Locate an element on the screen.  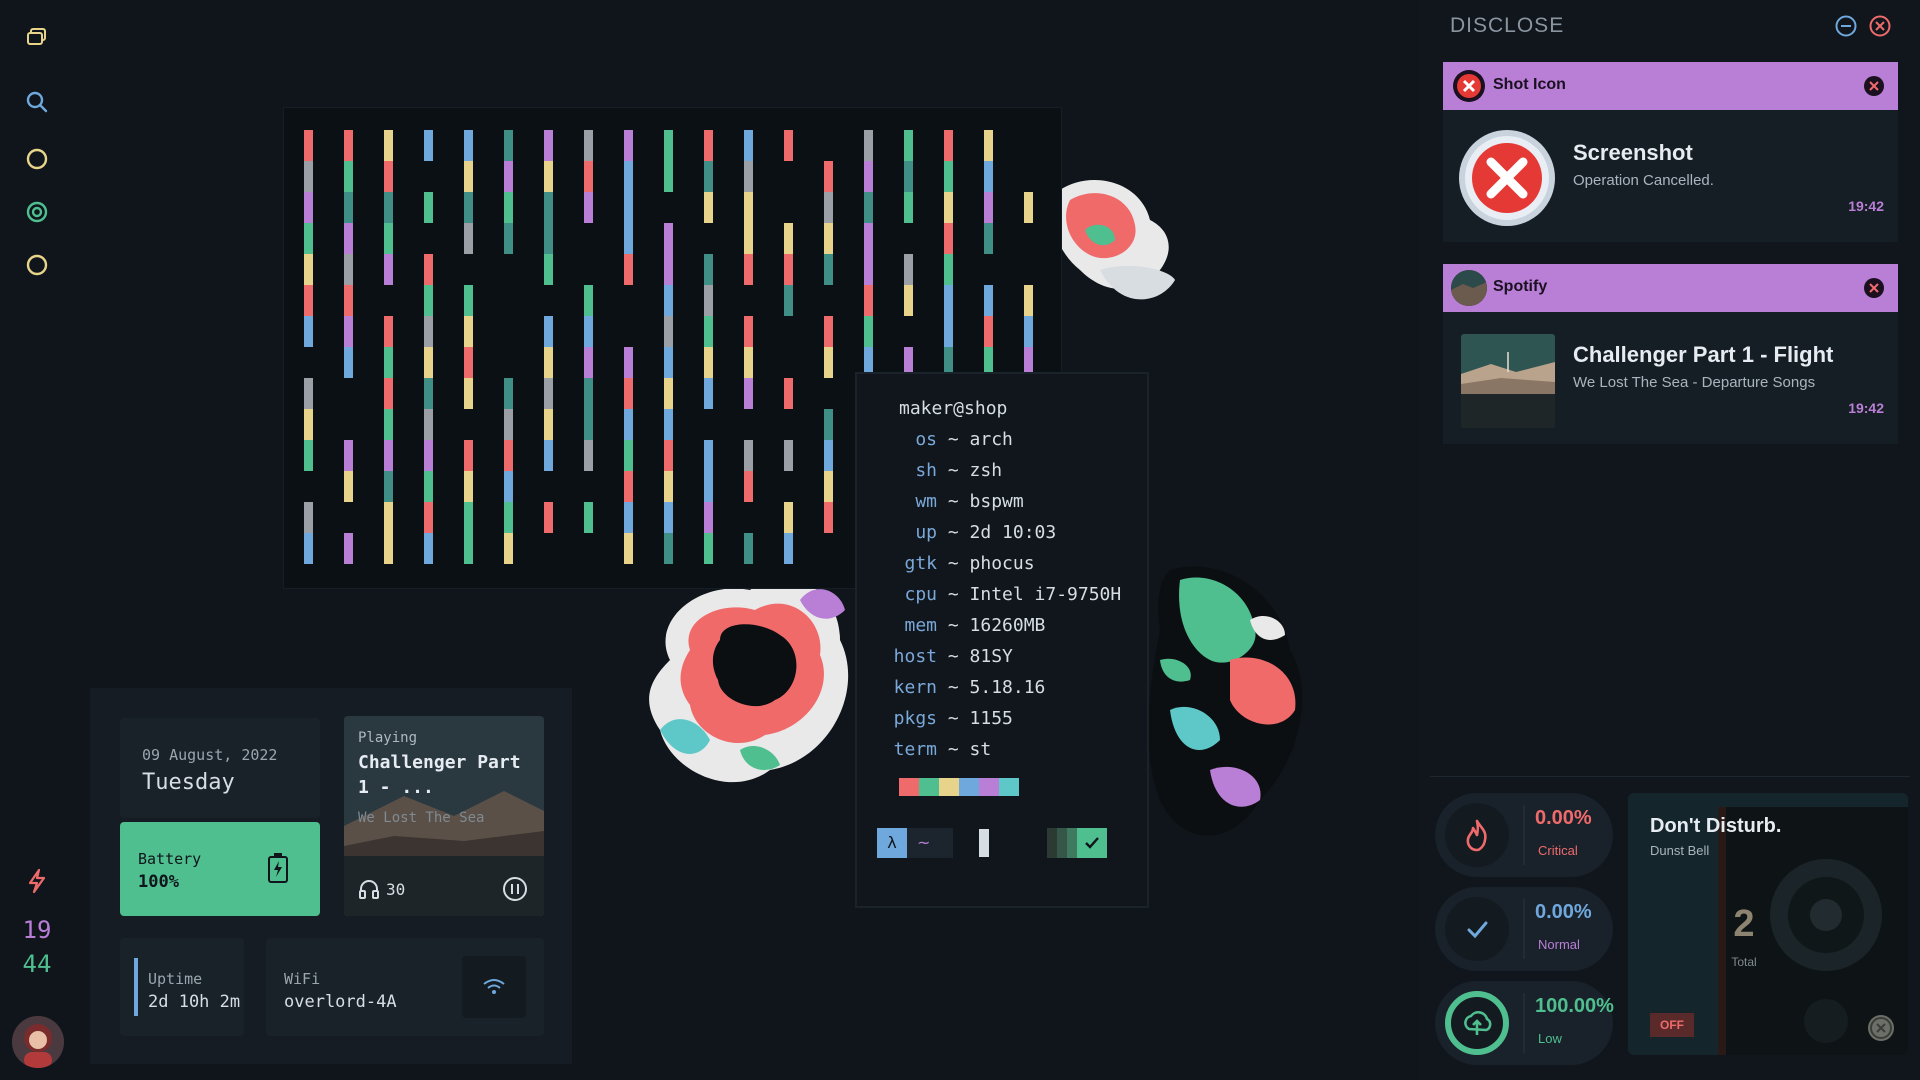
stat-critical: 0.00% Critical is located at coordinates (1524, 835).